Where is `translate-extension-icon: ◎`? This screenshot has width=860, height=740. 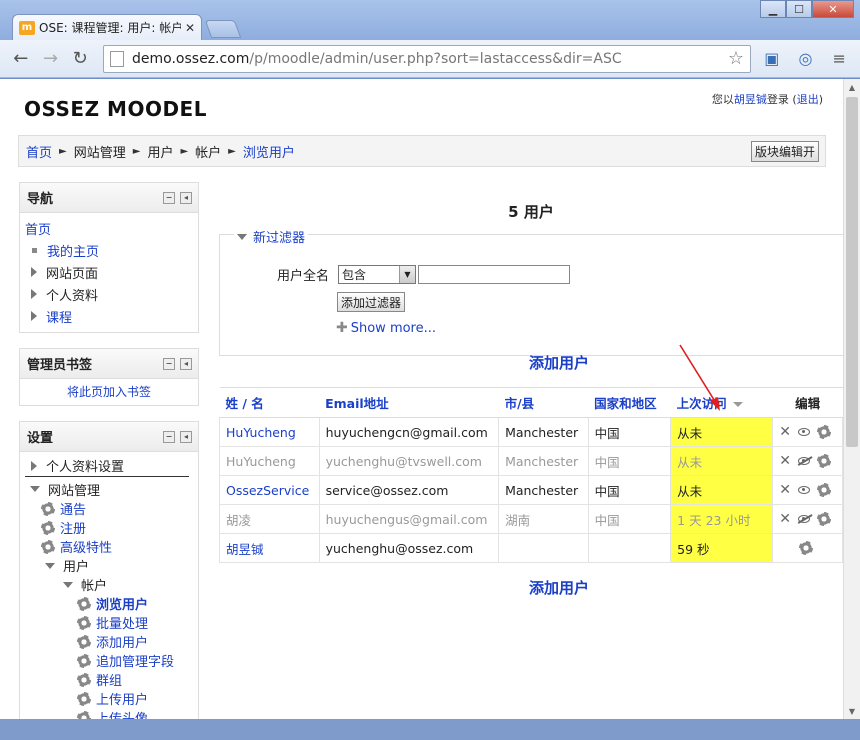
translate-extension-icon: ◎ is located at coordinates (806, 59).